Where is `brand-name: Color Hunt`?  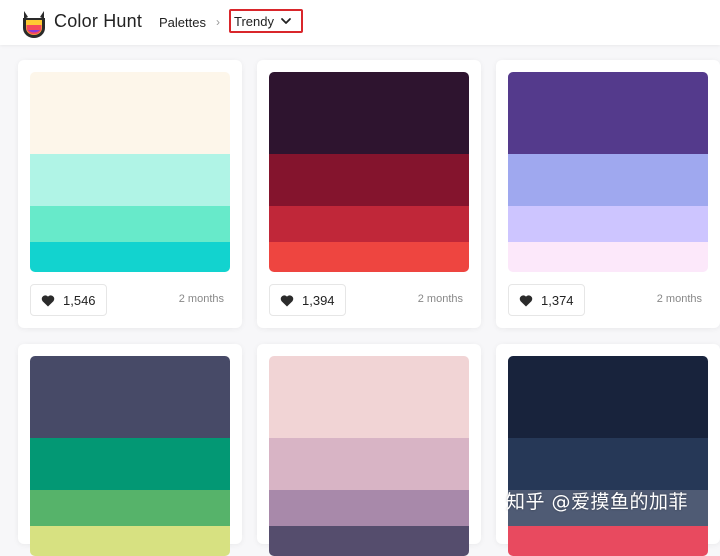 brand-name: Color Hunt is located at coordinates (98, 21).